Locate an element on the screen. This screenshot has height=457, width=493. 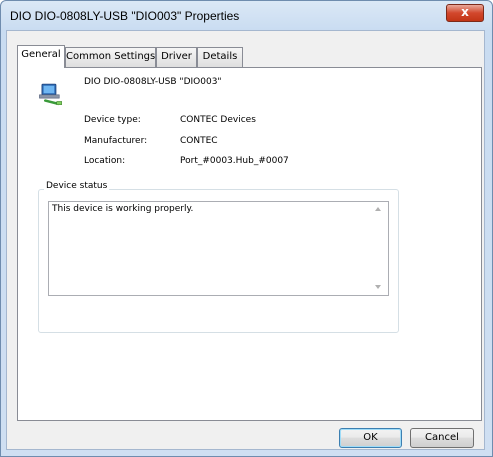
scroll-up-arrow-icon is located at coordinates (378, 209).